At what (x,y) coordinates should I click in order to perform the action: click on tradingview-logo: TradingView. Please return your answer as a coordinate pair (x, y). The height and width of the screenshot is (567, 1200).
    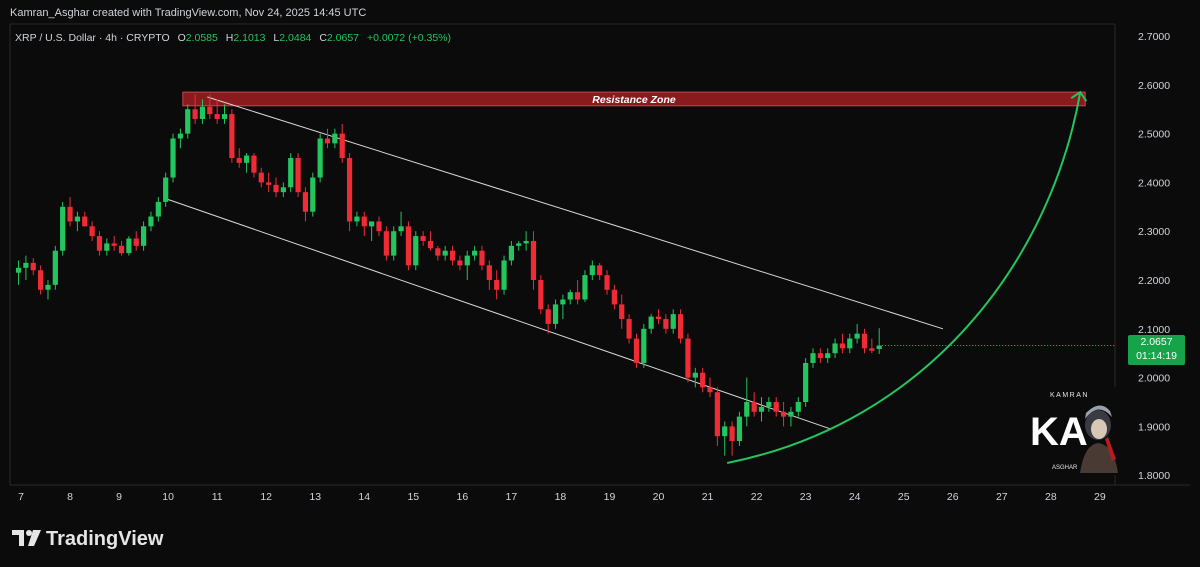
    Looking at the image, I should click on (87, 539).